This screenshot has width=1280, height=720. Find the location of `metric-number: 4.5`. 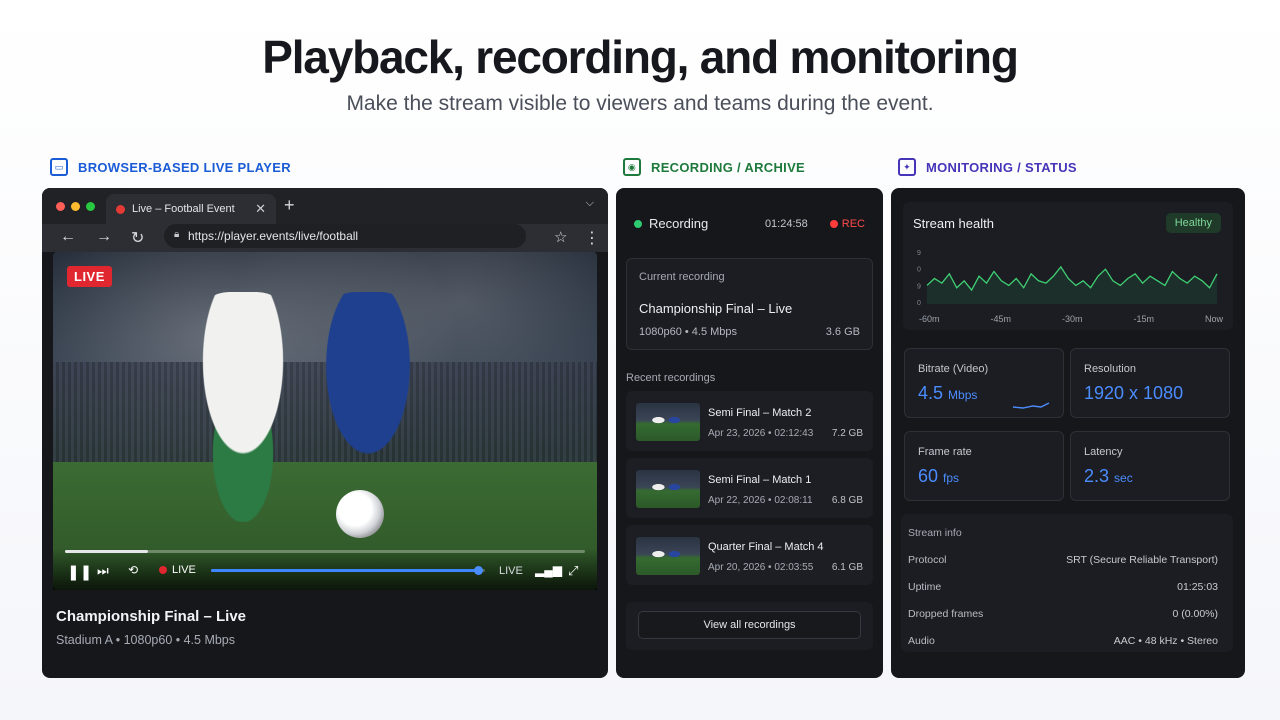

metric-number: 4.5 is located at coordinates (931, 393).